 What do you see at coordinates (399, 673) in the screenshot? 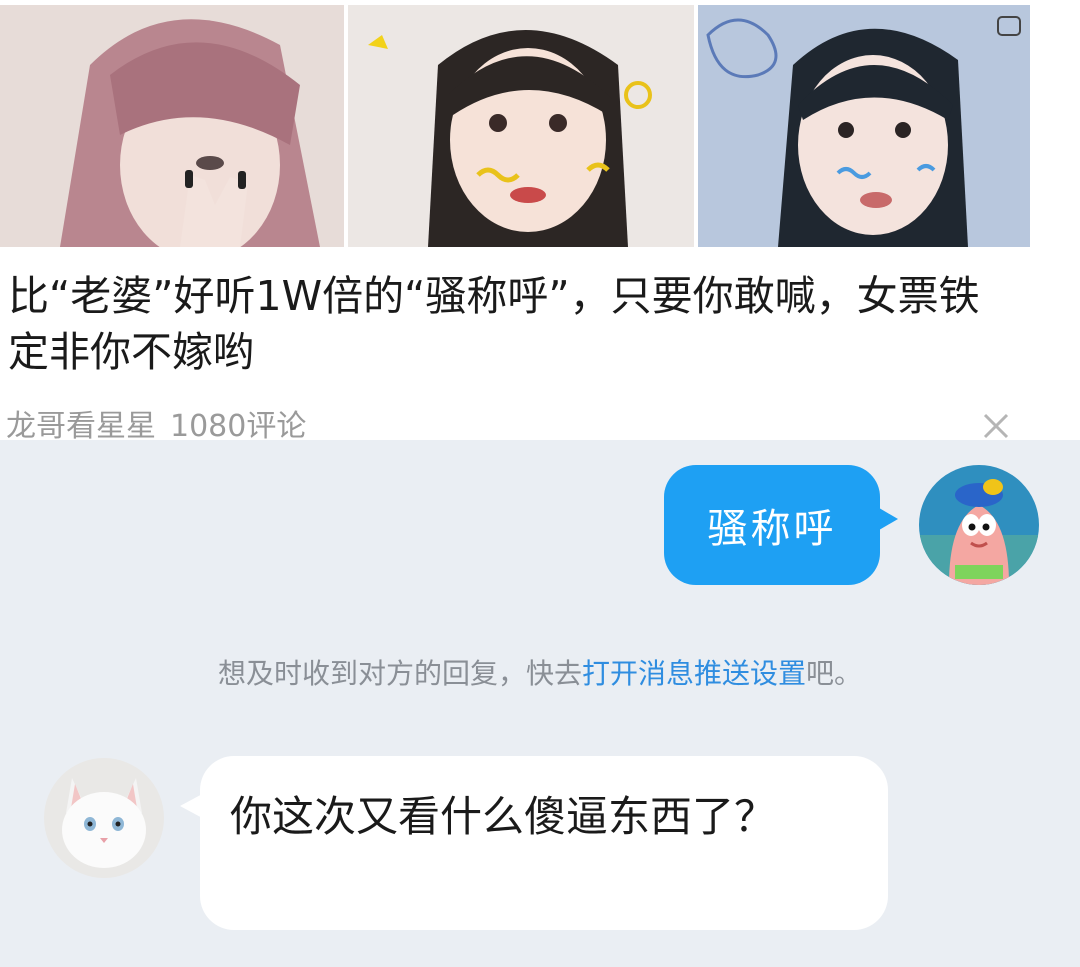
I see `notice-prefix: 想及时收到对方的回复，快去` at bounding box center [399, 673].